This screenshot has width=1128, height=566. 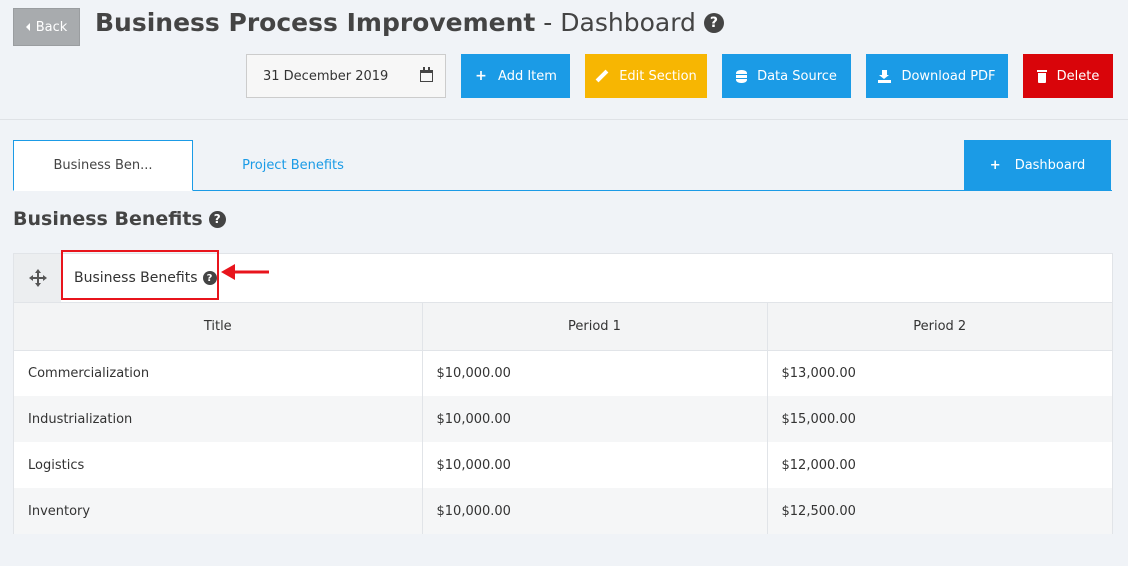 I want to click on tab-project-benefits: Project Benefits, so click(x=293, y=165).